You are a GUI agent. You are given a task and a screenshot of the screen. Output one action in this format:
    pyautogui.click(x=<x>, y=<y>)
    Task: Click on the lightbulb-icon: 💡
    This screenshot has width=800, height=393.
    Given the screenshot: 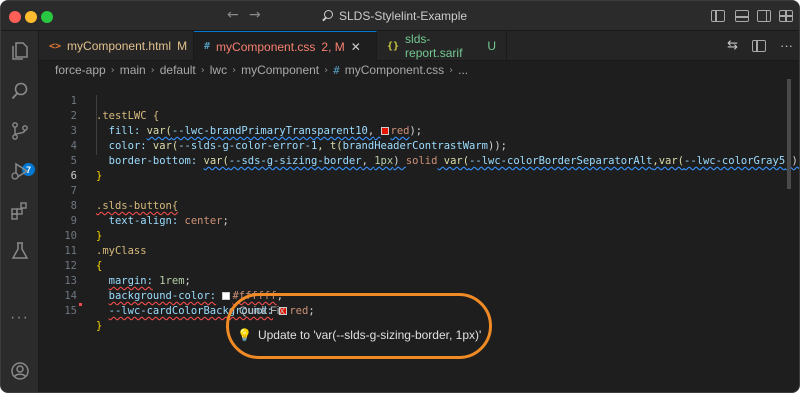 What is the action you would take?
    pyautogui.click(x=244, y=335)
    